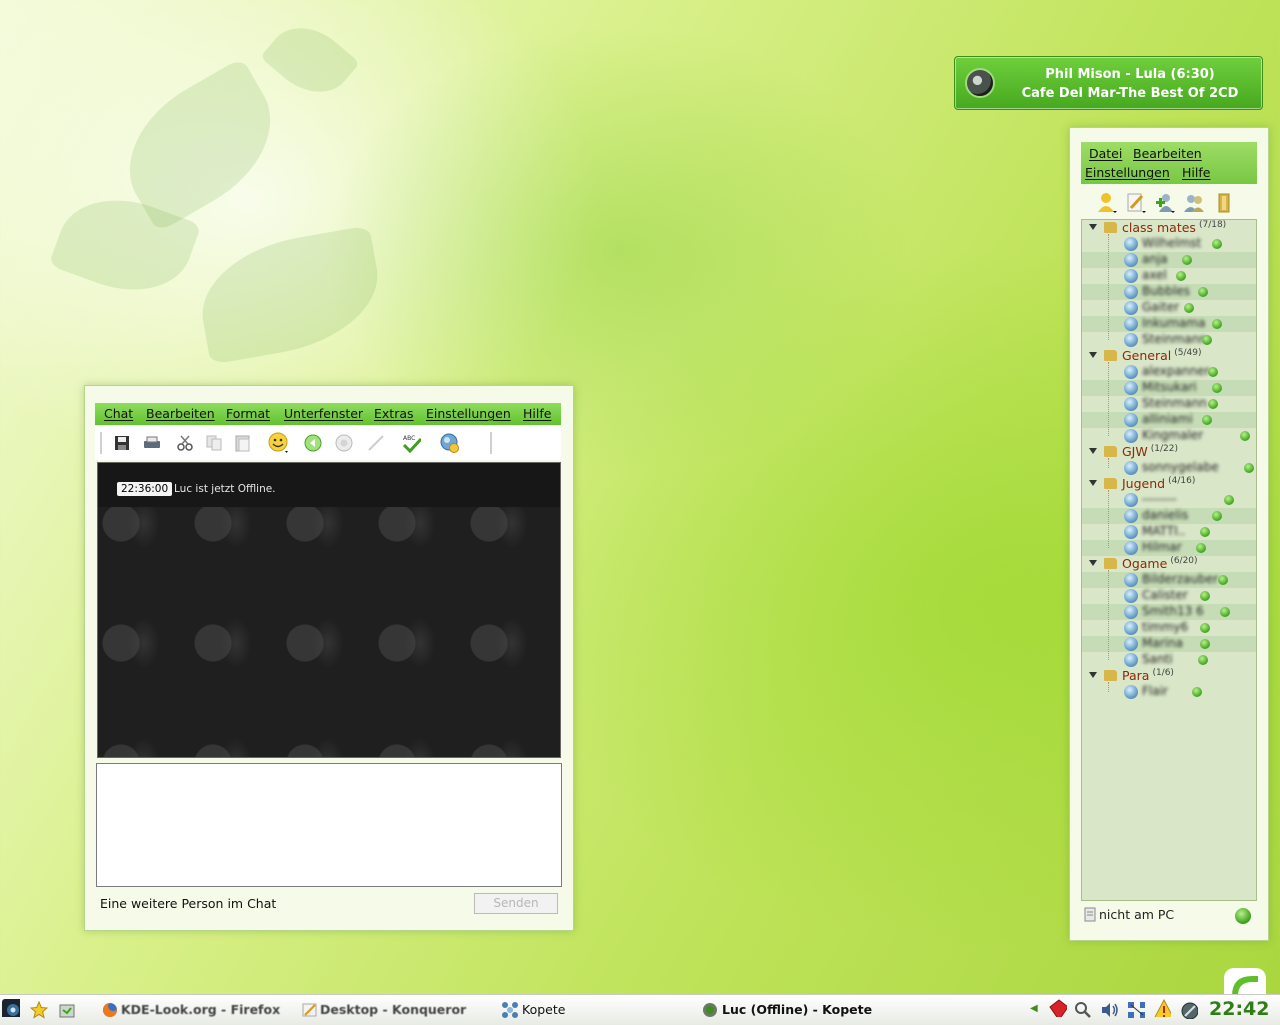 This screenshot has height=1025, width=1280. Describe the element at coordinates (1174, 228) in the screenshot. I see `group-name: class mates (7/18)` at that location.